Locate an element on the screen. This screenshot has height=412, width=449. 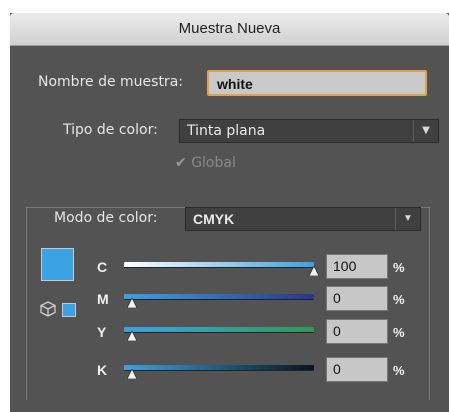
magenta-slider is located at coordinates (224, 299).